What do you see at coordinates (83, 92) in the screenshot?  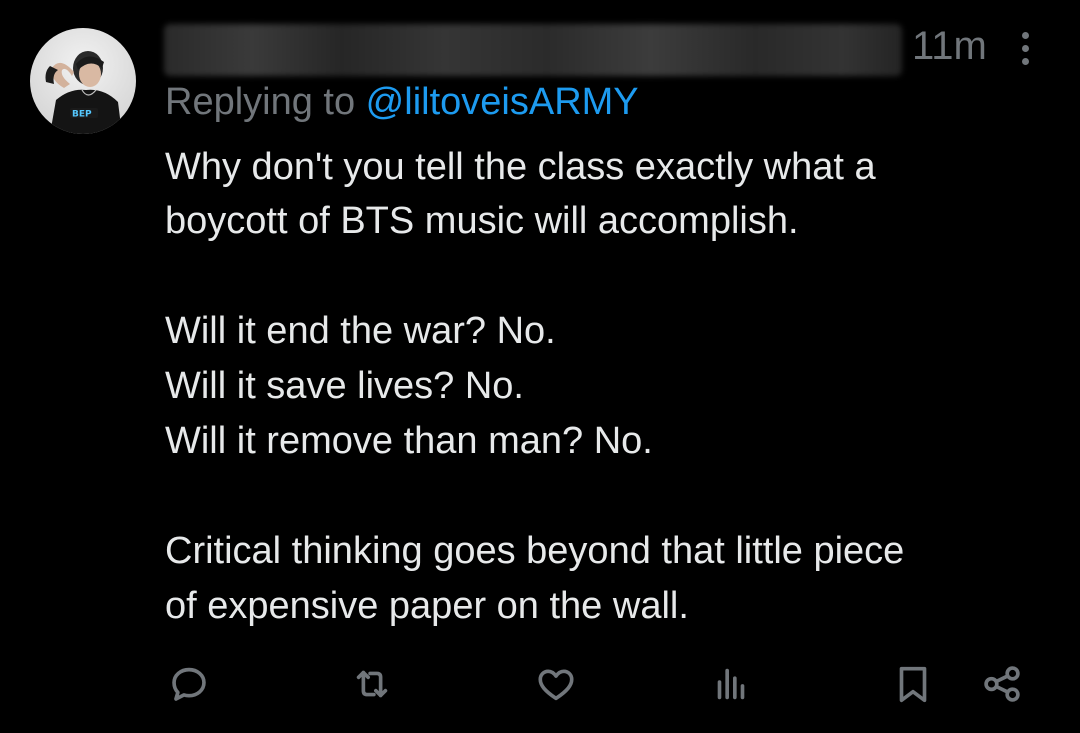 I see `avatar-image: BEP` at bounding box center [83, 92].